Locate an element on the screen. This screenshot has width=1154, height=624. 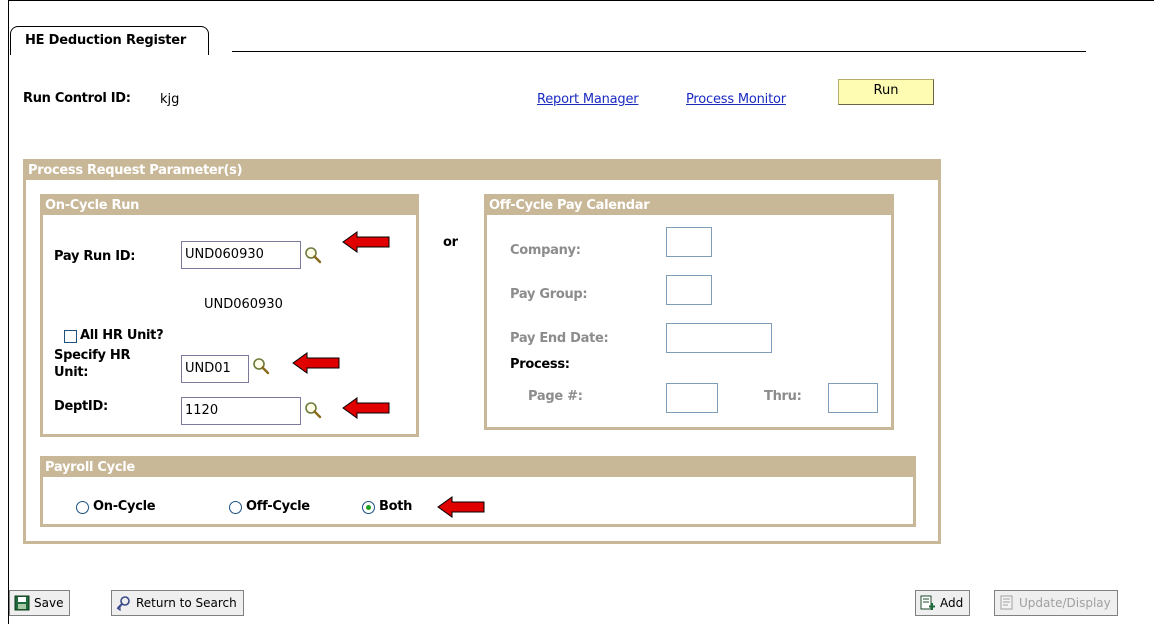
report-manager-link: Report Manager is located at coordinates (588, 99).